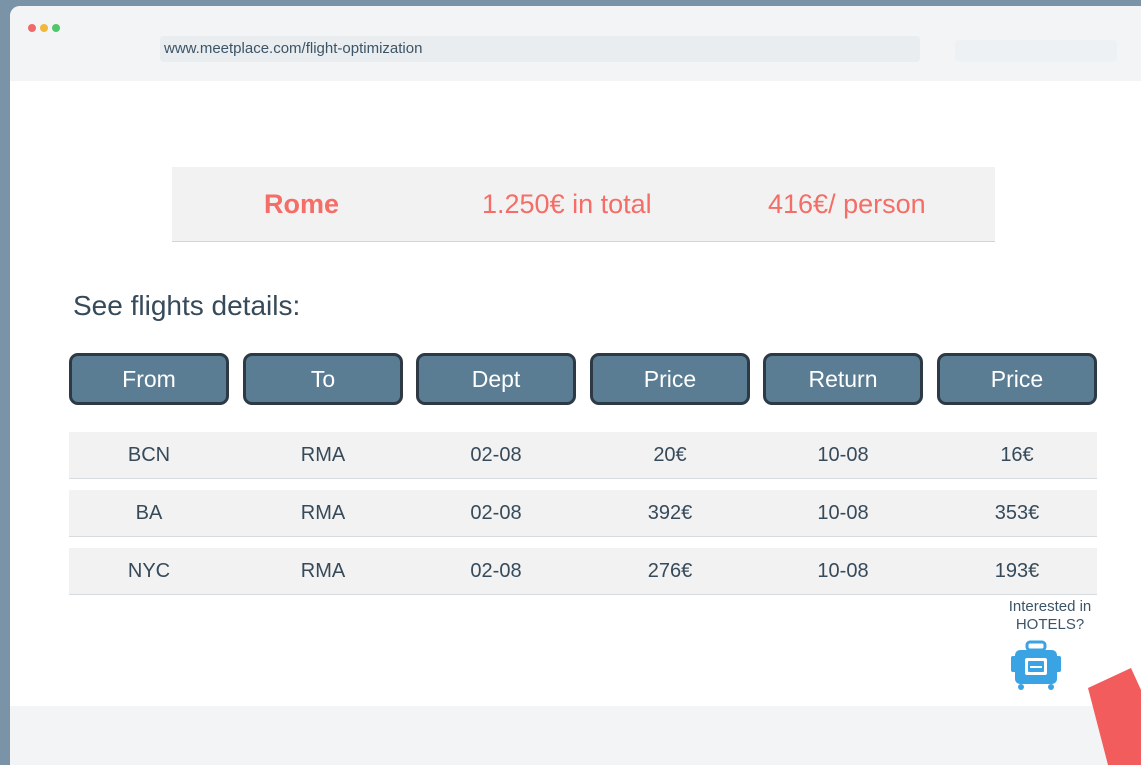  I want to click on pointer-arrow-icon, so click(1114, 716).